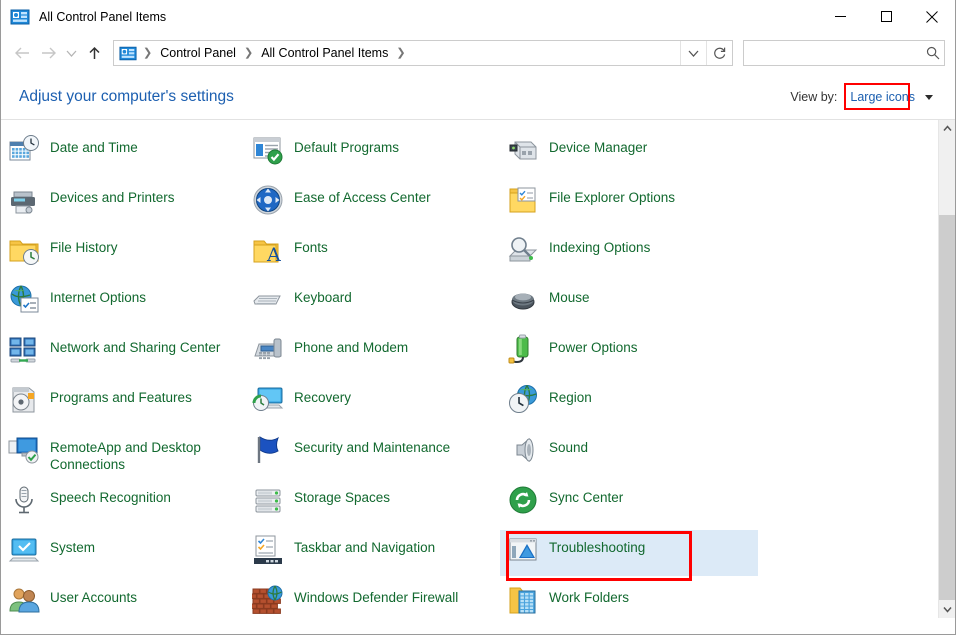  Describe the element at coordinates (947, 407) in the screenshot. I see `scrollbar-thumb` at that location.